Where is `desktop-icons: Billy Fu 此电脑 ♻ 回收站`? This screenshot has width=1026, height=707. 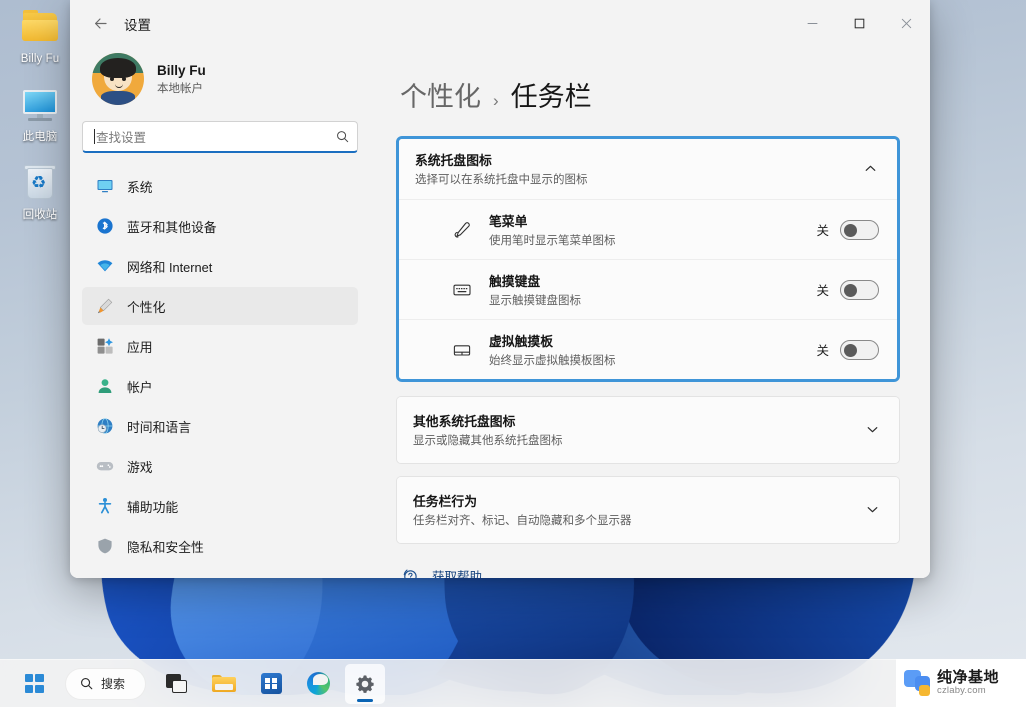 desktop-icons: Billy Fu 此电脑 ♻ 回收站 is located at coordinates (40, 114).